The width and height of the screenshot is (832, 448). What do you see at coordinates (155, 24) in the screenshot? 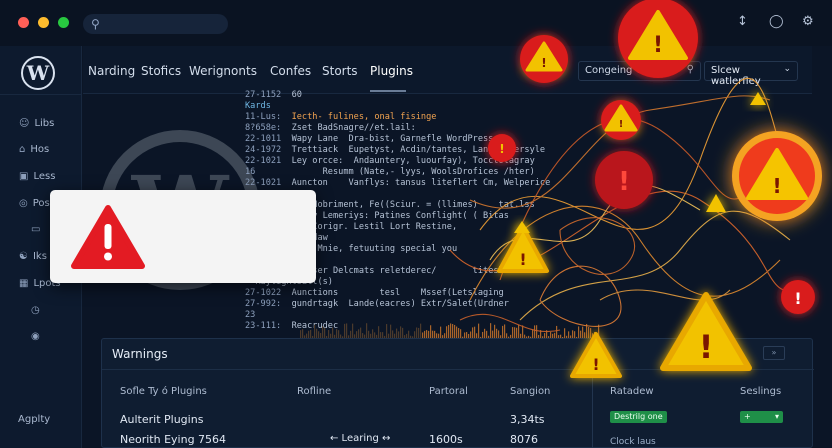
I see `global-search-input: ⚲` at bounding box center [155, 24].